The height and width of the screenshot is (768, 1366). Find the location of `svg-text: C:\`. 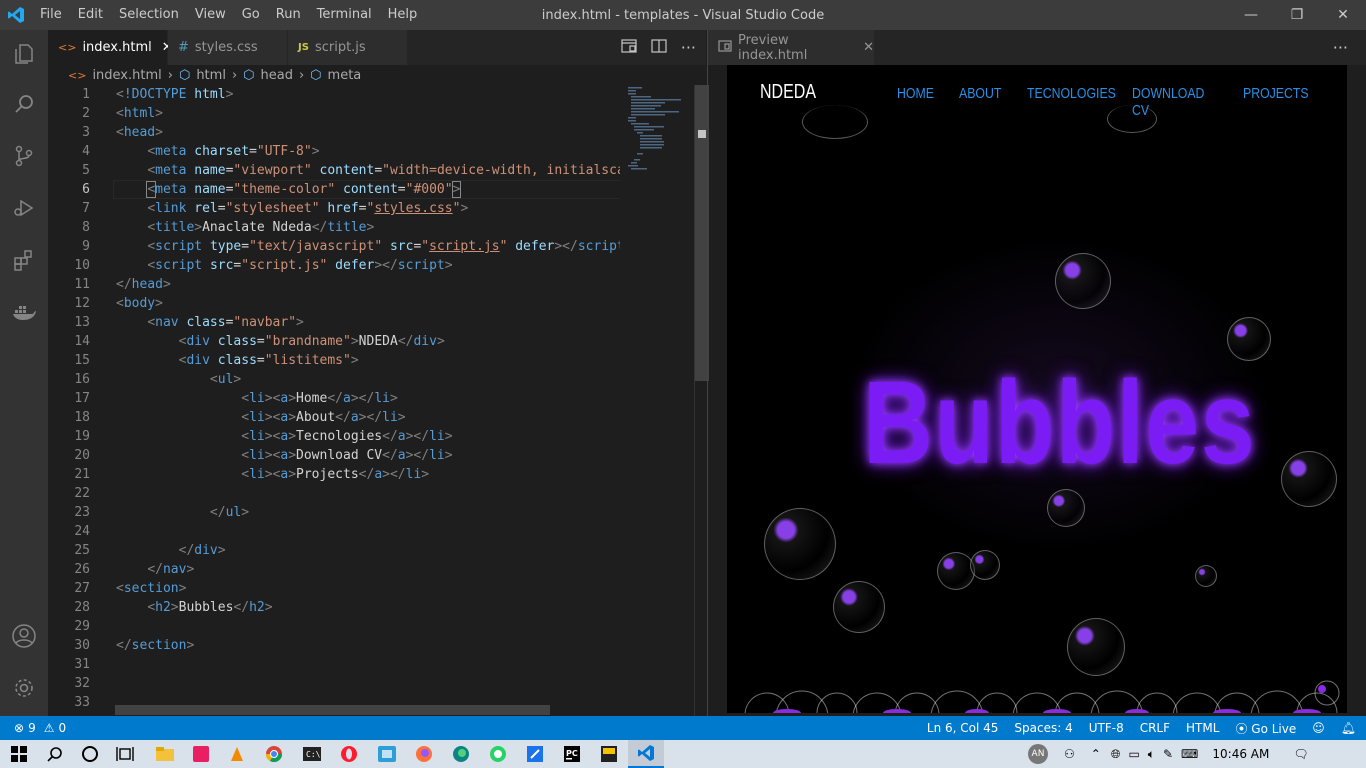

svg-text: C:\ is located at coordinates (313, 754).